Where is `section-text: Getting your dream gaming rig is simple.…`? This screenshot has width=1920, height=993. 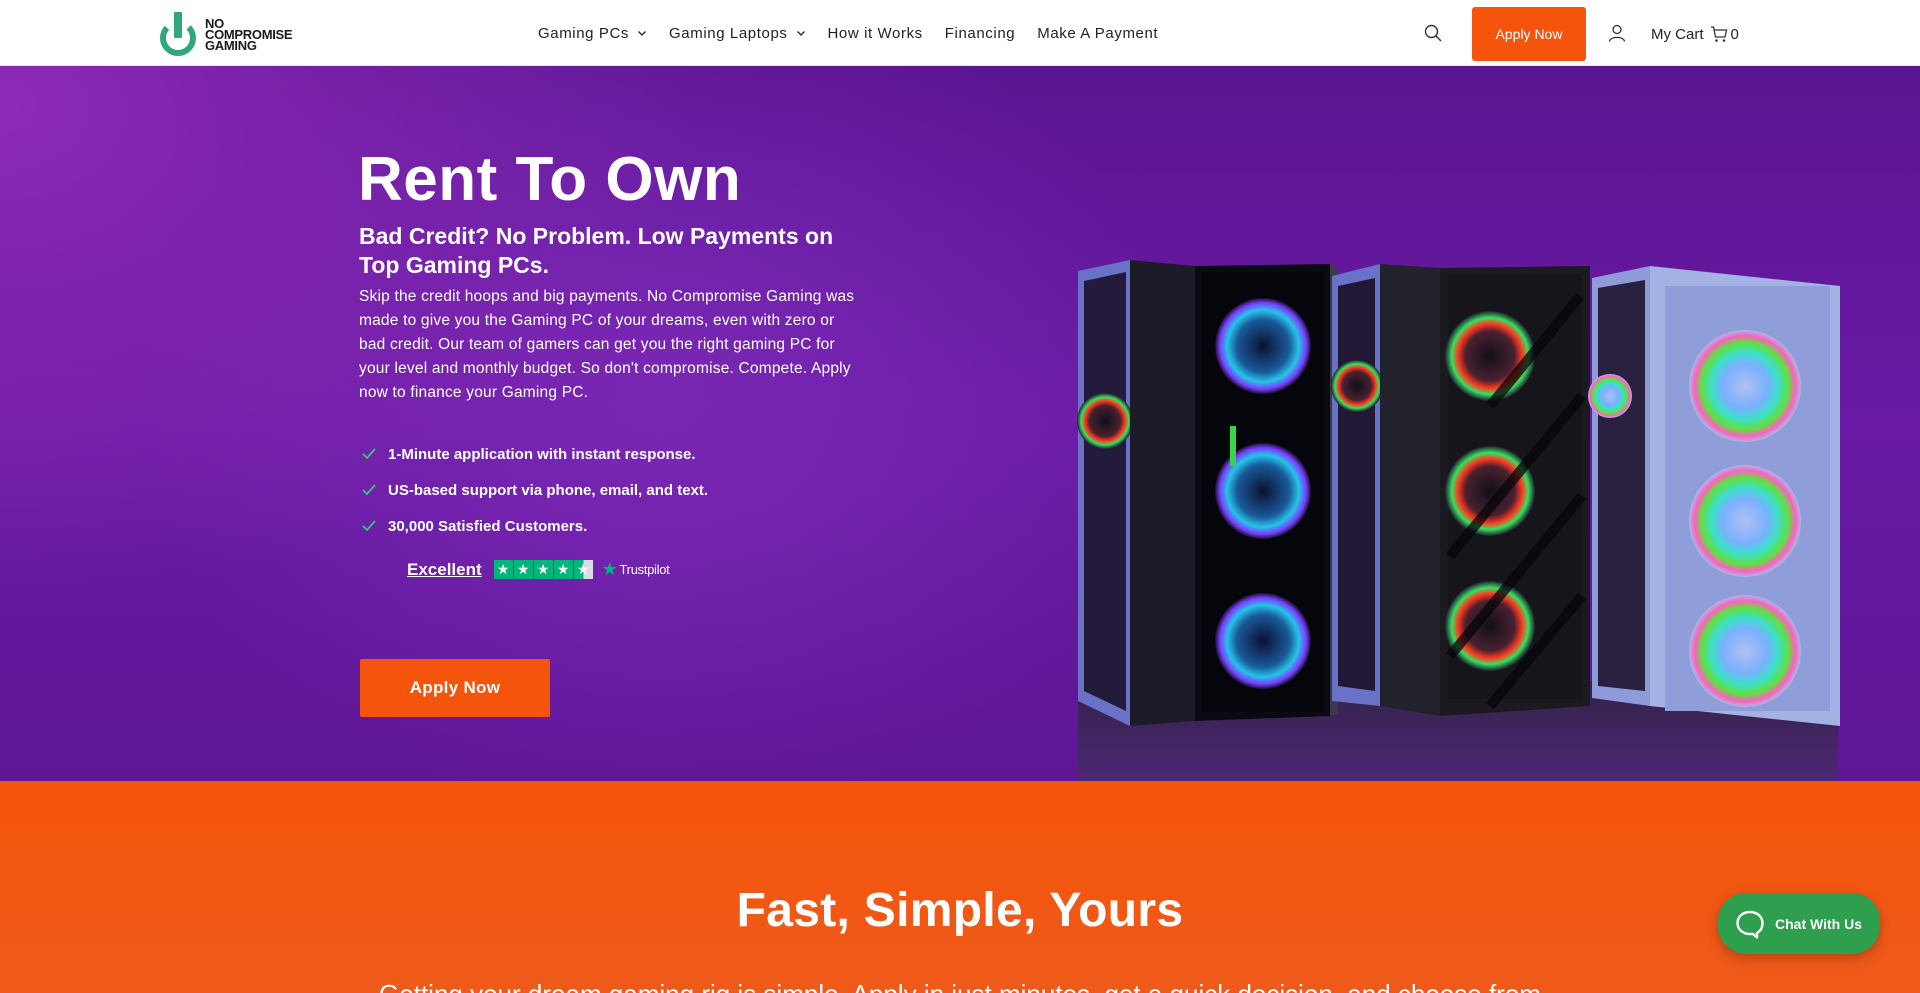 section-text: Getting your dream gaming rig is simple.… is located at coordinates (960, 986).